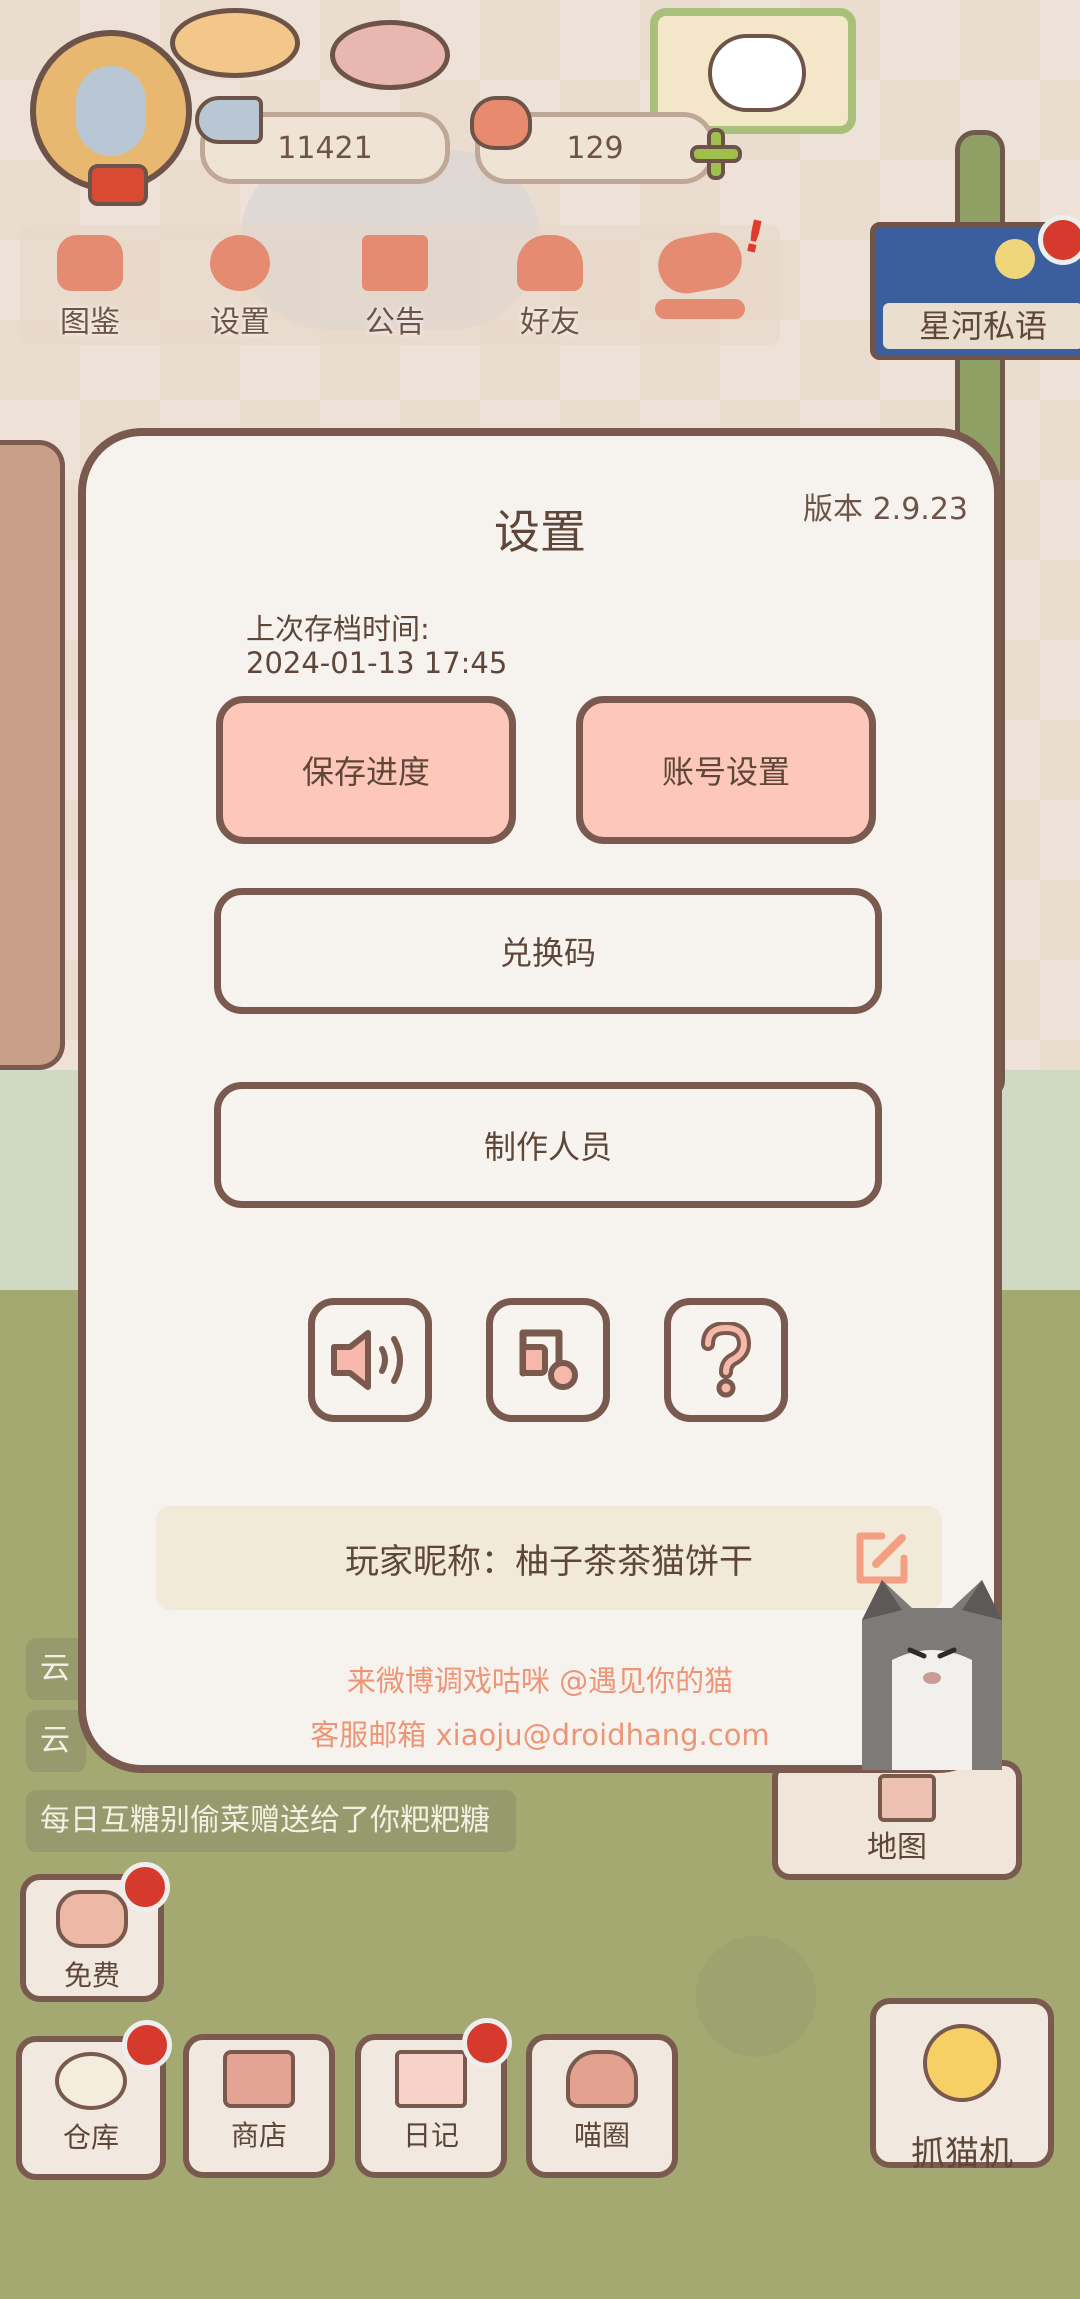  I want to click on shop-label: 商店, so click(258, 2135).